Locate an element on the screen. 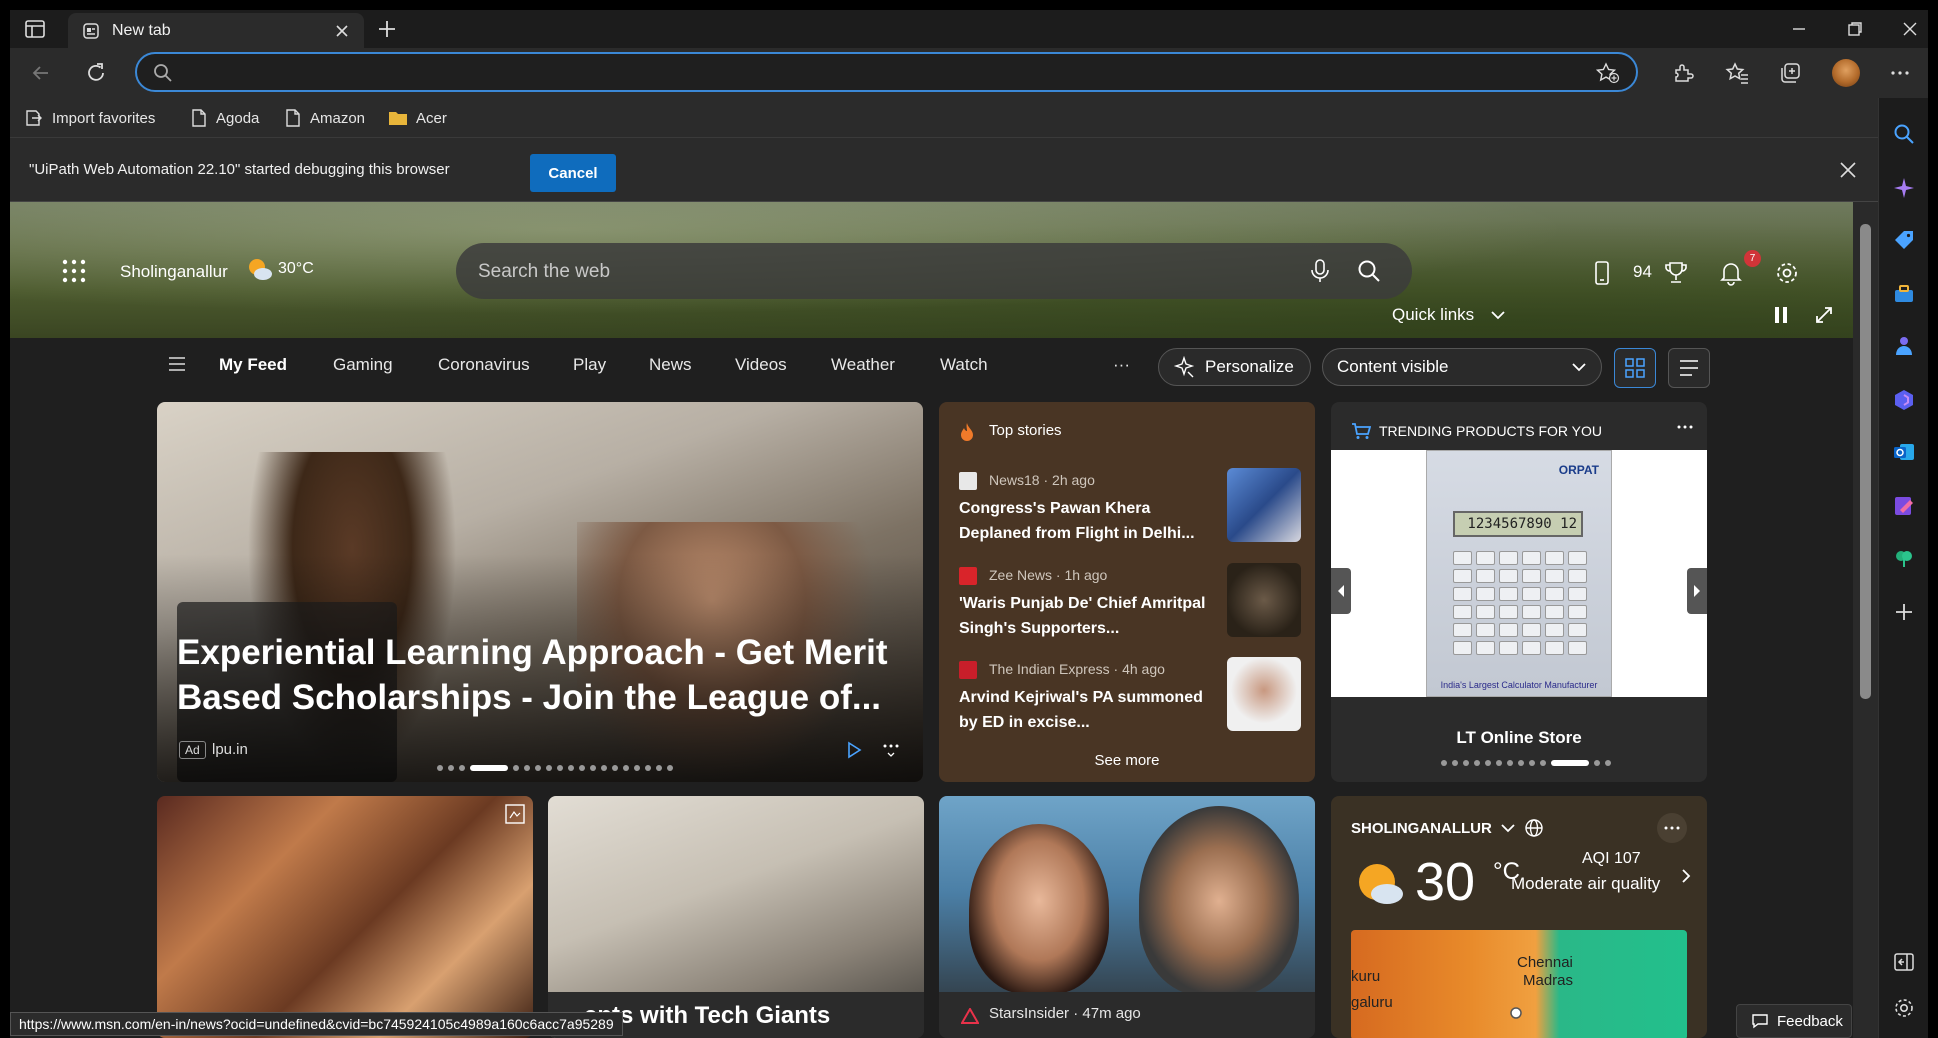 The image size is (1938, 1038). favorites-item-import: Import favorites is located at coordinates (89, 118).